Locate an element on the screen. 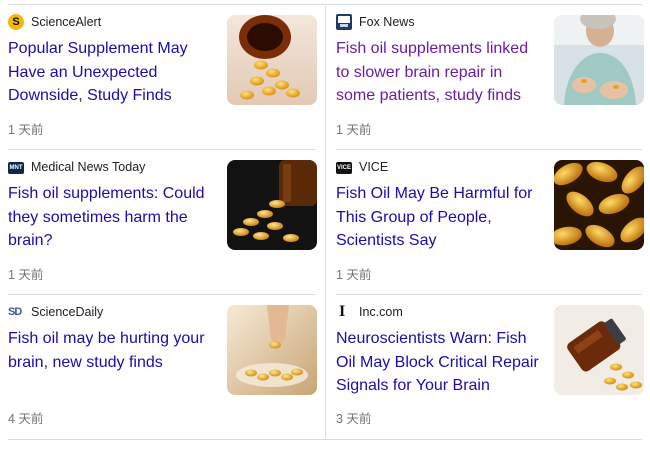 The height and width of the screenshot is (449, 650). source-row: ScienceAlert is located at coordinates (54, 22).